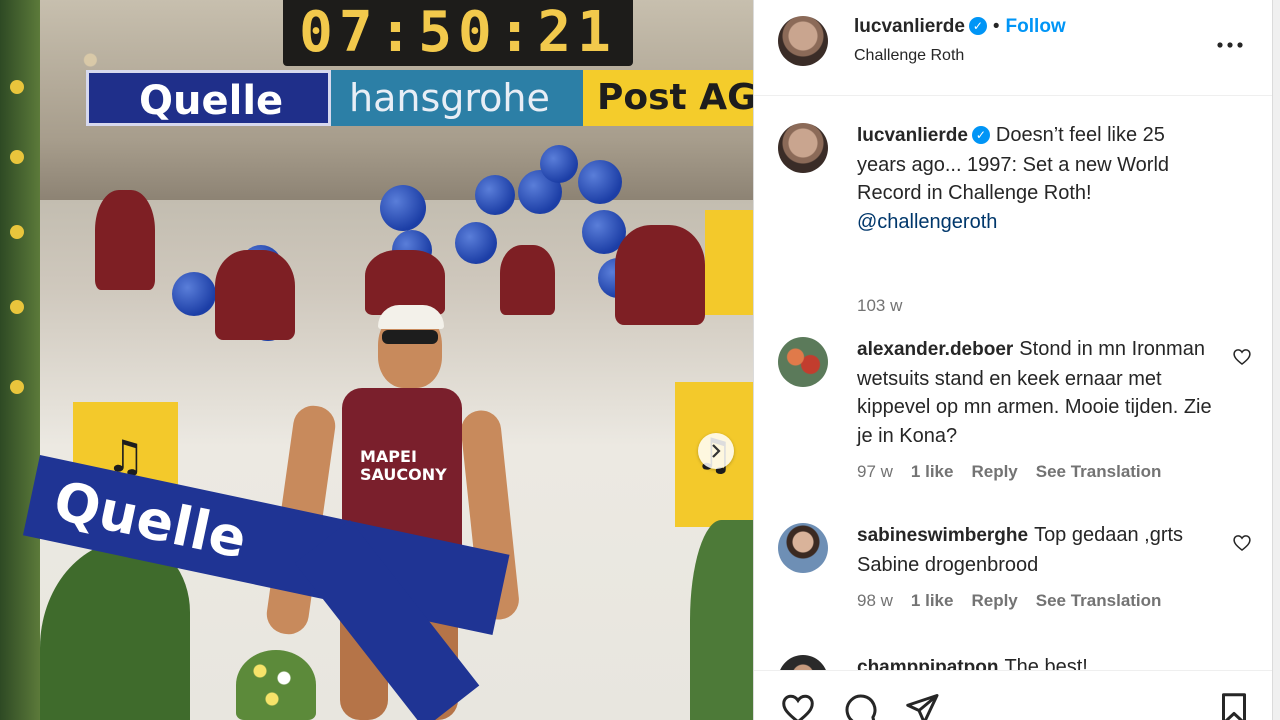 The width and height of the screenshot is (1280, 720). I want to click on caption-meta: 103 w, so click(888, 306).